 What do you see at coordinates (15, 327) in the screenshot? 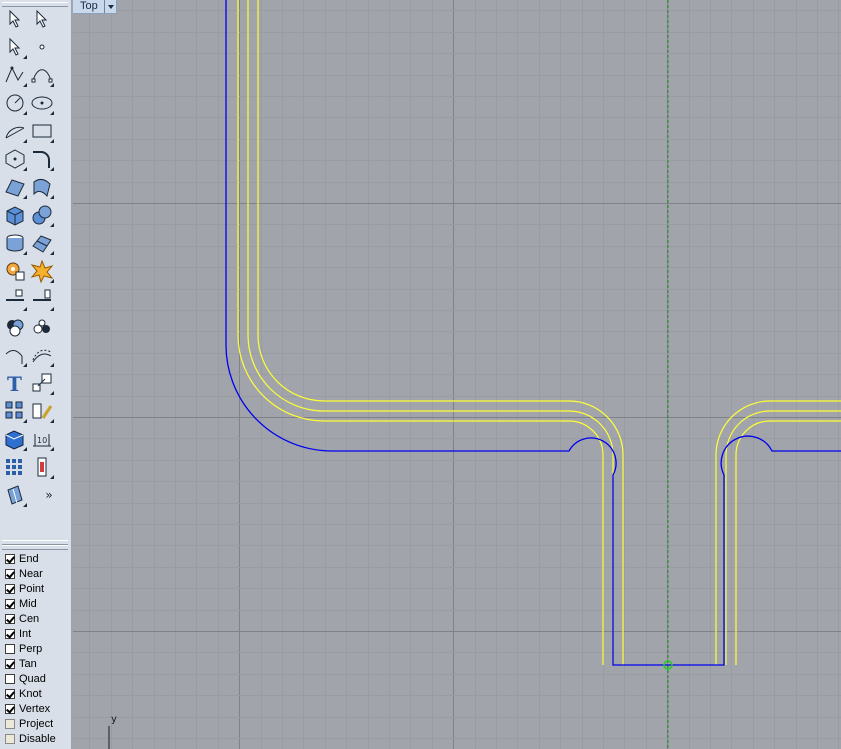
I see `boolean-union-tool` at bounding box center [15, 327].